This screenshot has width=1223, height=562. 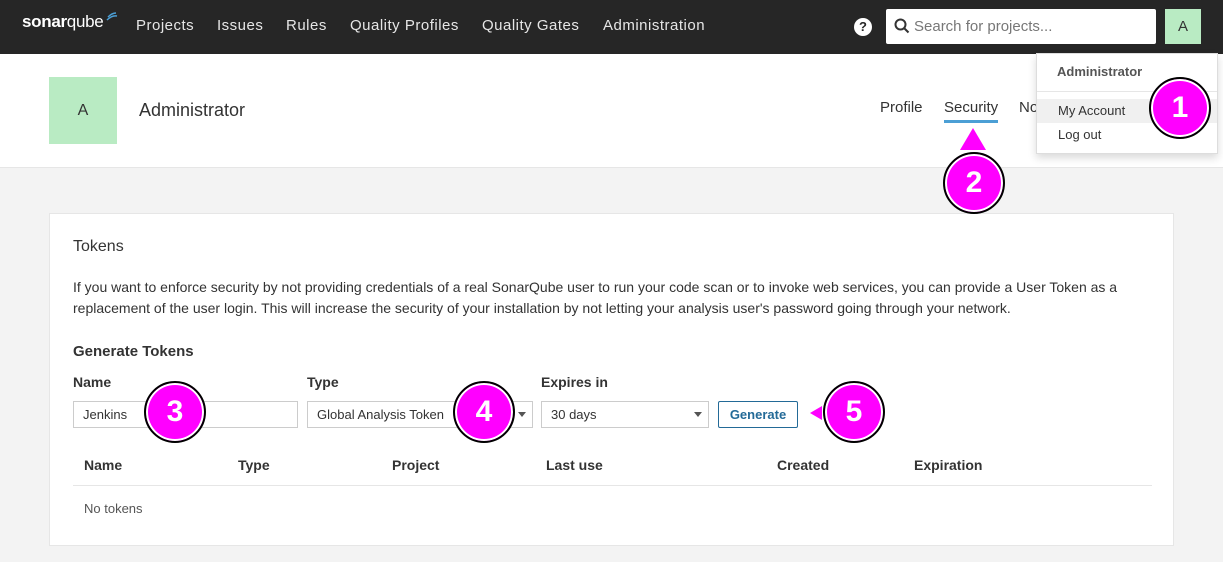 What do you see at coordinates (654, 25) in the screenshot?
I see `nav-administration: Administration` at bounding box center [654, 25].